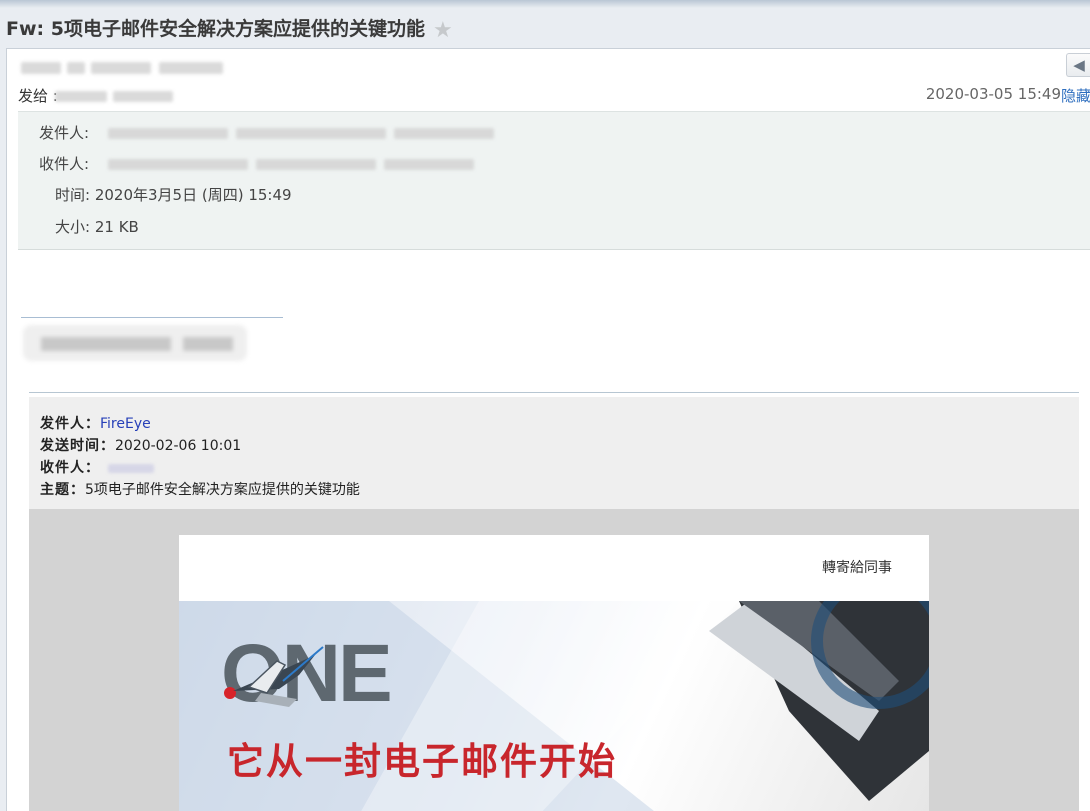  Describe the element at coordinates (73, 227) in the screenshot. I see `details-size-label: 大小:` at that location.